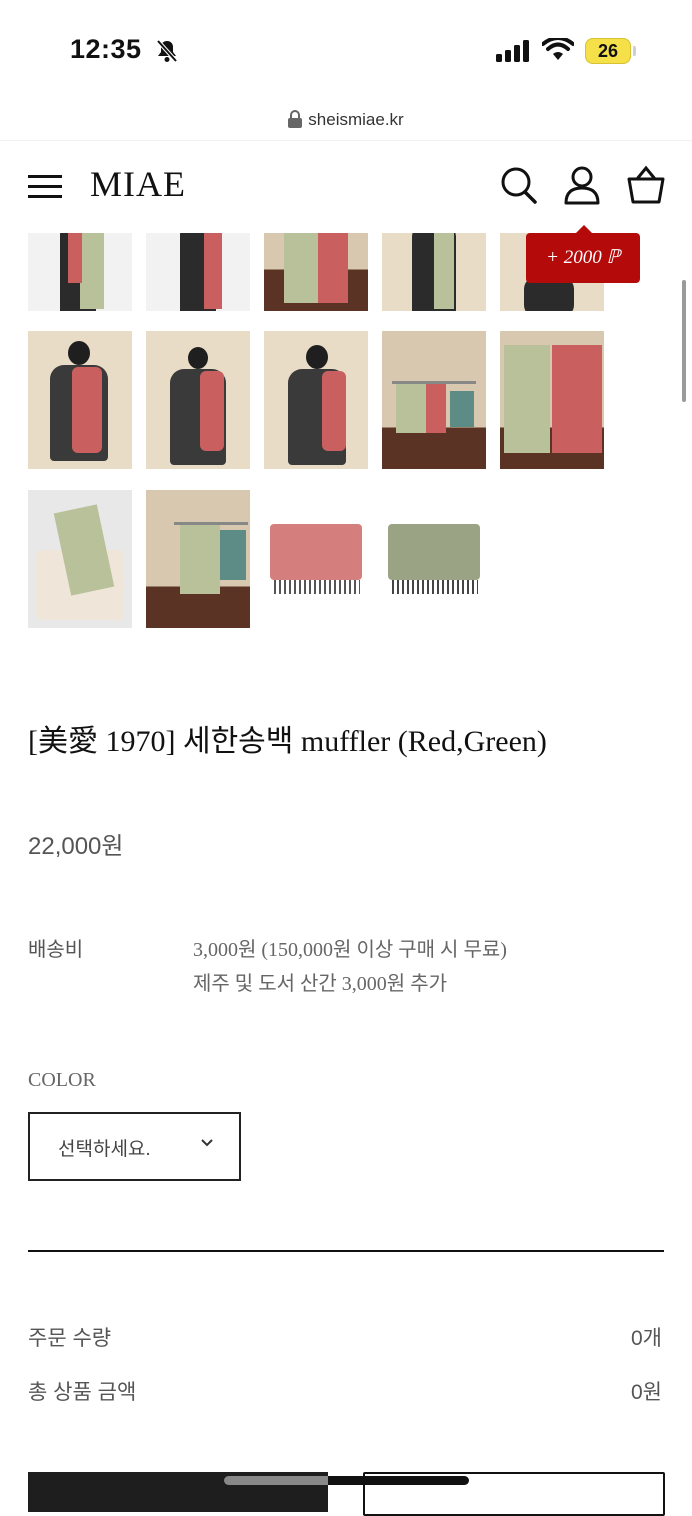 The height and width of the screenshot is (1516, 692). I want to click on site-logo: MIAE, so click(138, 184).